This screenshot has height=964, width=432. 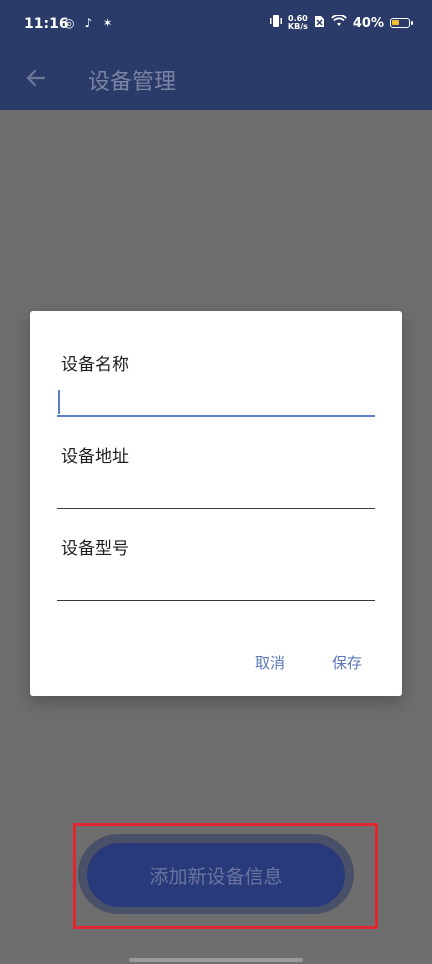 I want to click on device-model-label: 设备型号, so click(x=95, y=549).